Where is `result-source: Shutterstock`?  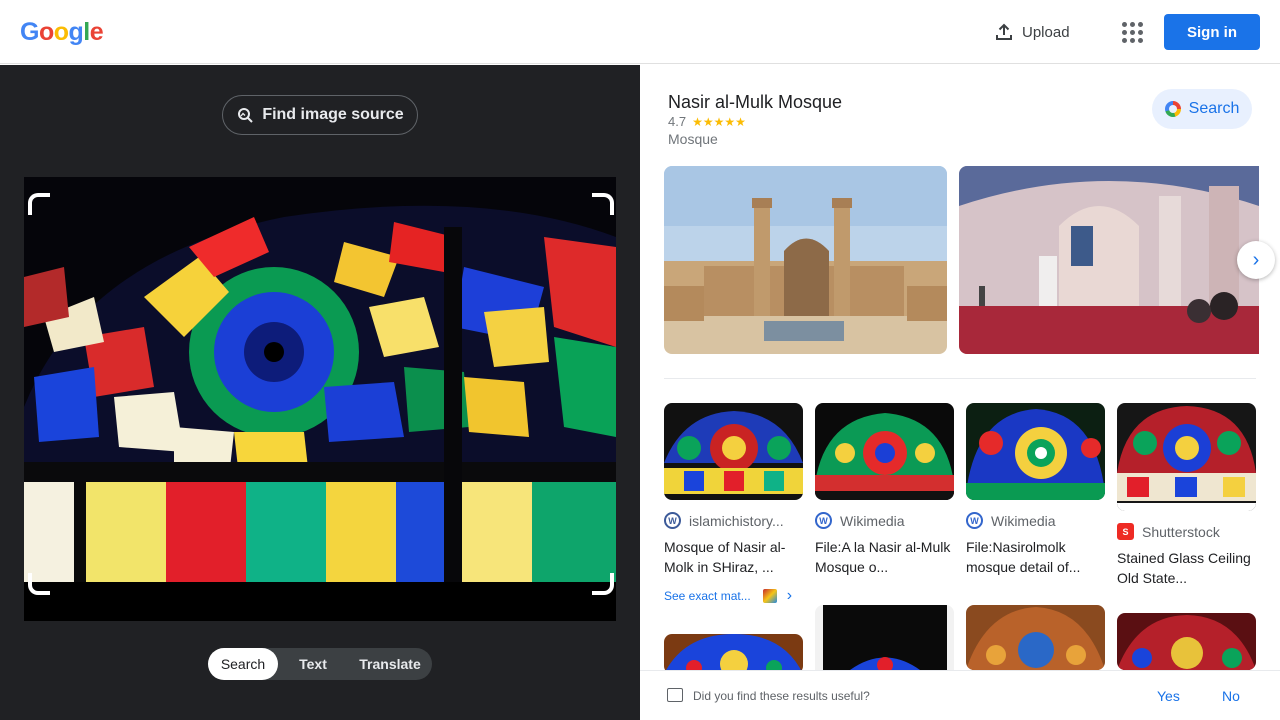
result-source: Shutterstock is located at coordinates (1181, 531).